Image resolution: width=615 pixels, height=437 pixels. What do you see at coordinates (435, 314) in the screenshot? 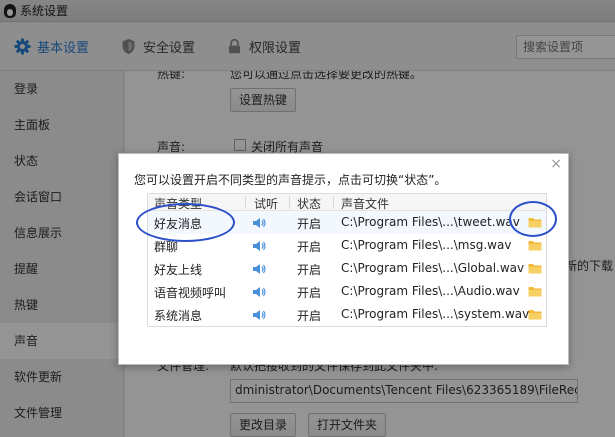
I see `sound-file-cell: C:\Program Files\...\system.wav` at bounding box center [435, 314].